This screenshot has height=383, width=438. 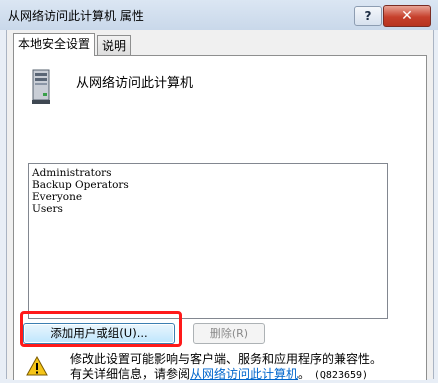 What do you see at coordinates (208, 197) in the screenshot?
I see `list-item: Everyone` at bounding box center [208, 197].